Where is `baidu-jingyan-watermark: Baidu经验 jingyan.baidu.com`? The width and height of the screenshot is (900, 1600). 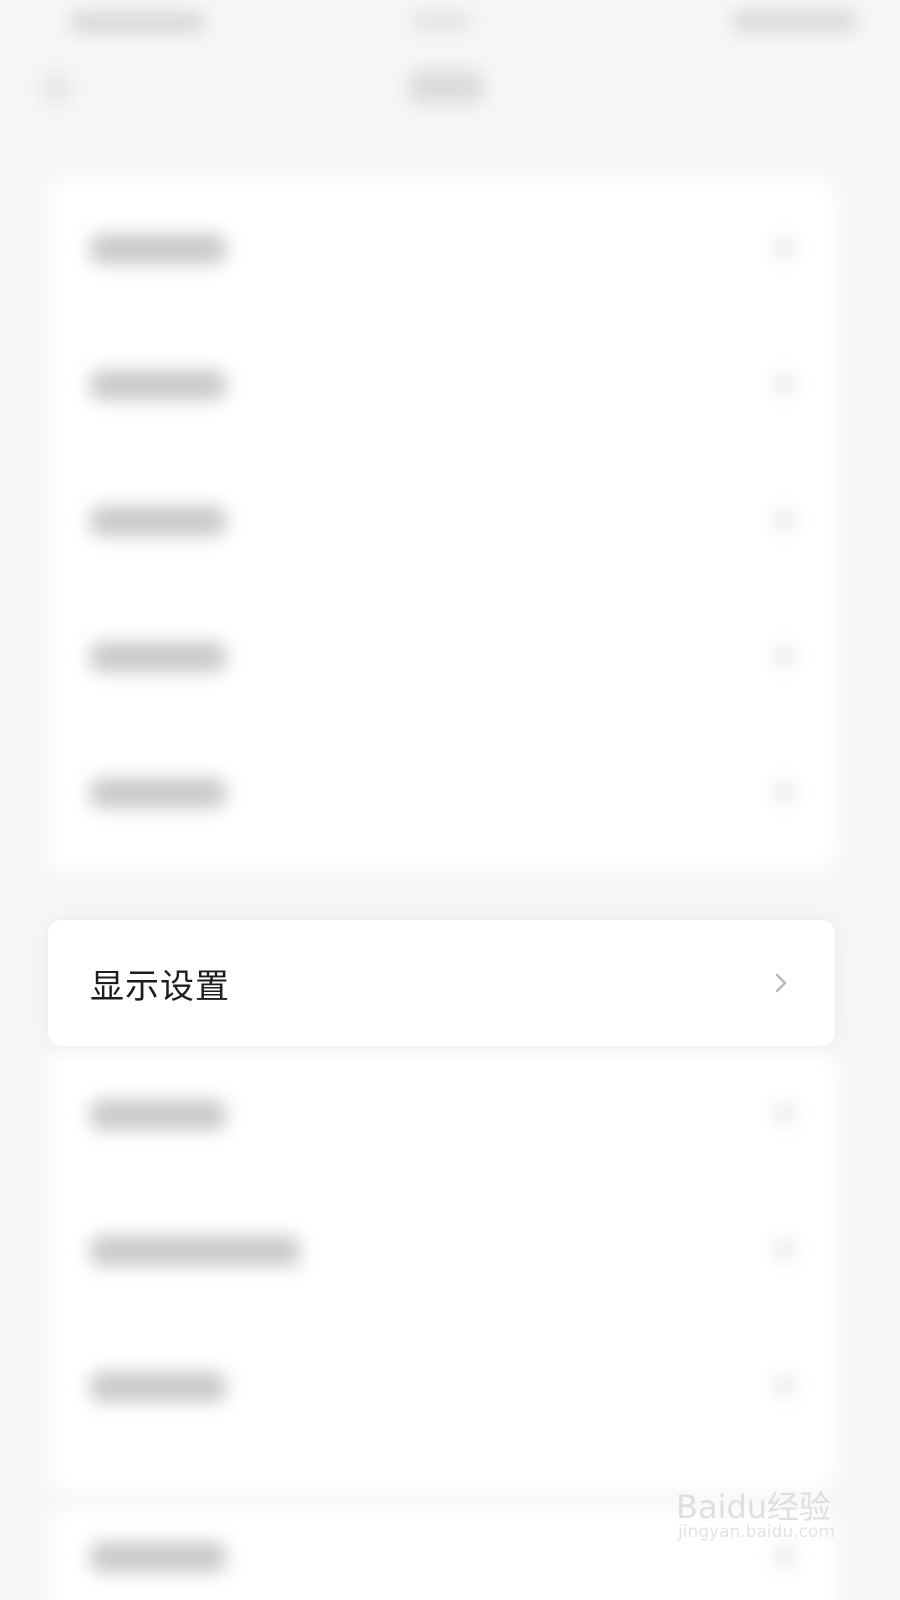
baidu-jingyan-watermark: Baidu经验 jingyan.baidu.com is located at coordinates (761, 1519).